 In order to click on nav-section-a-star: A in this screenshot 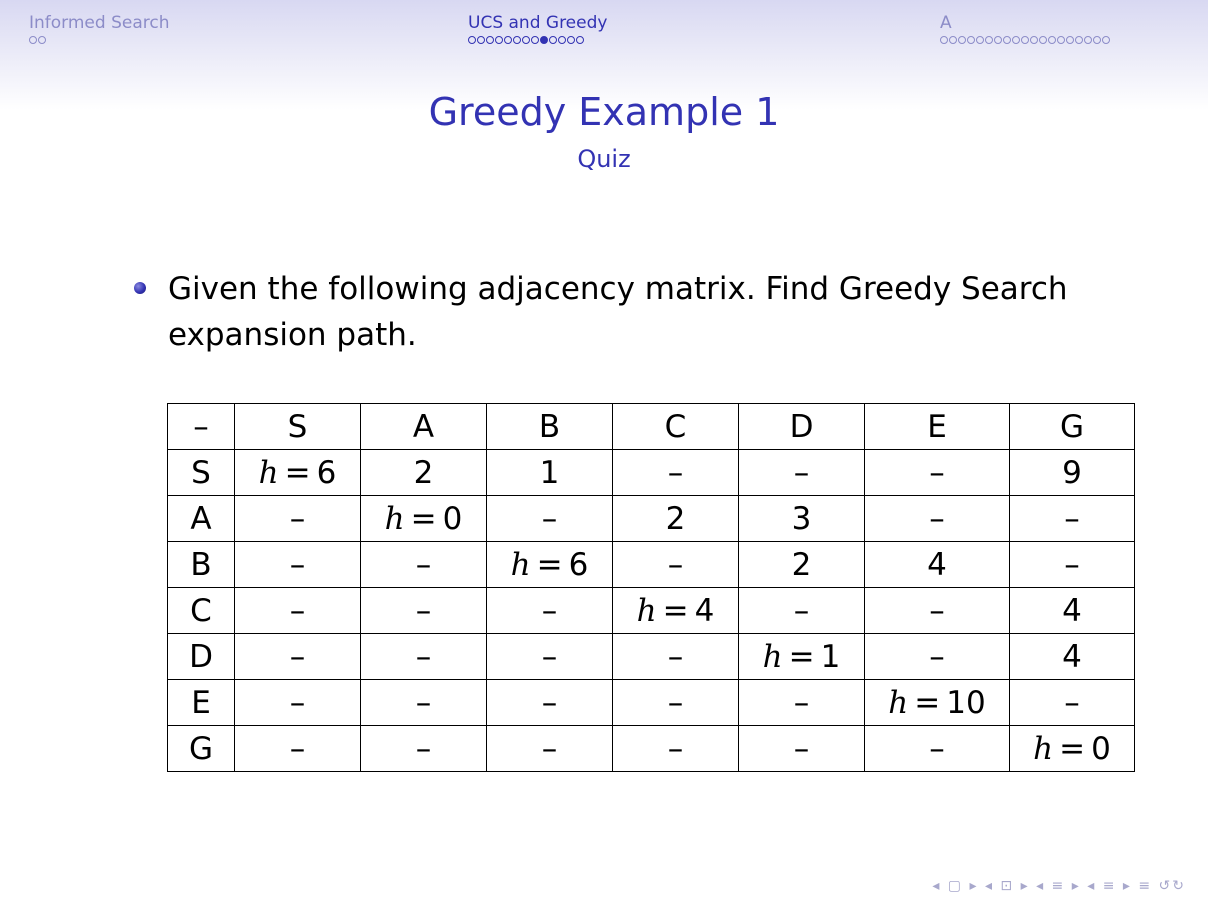, I will do `click(1025, 28)`.